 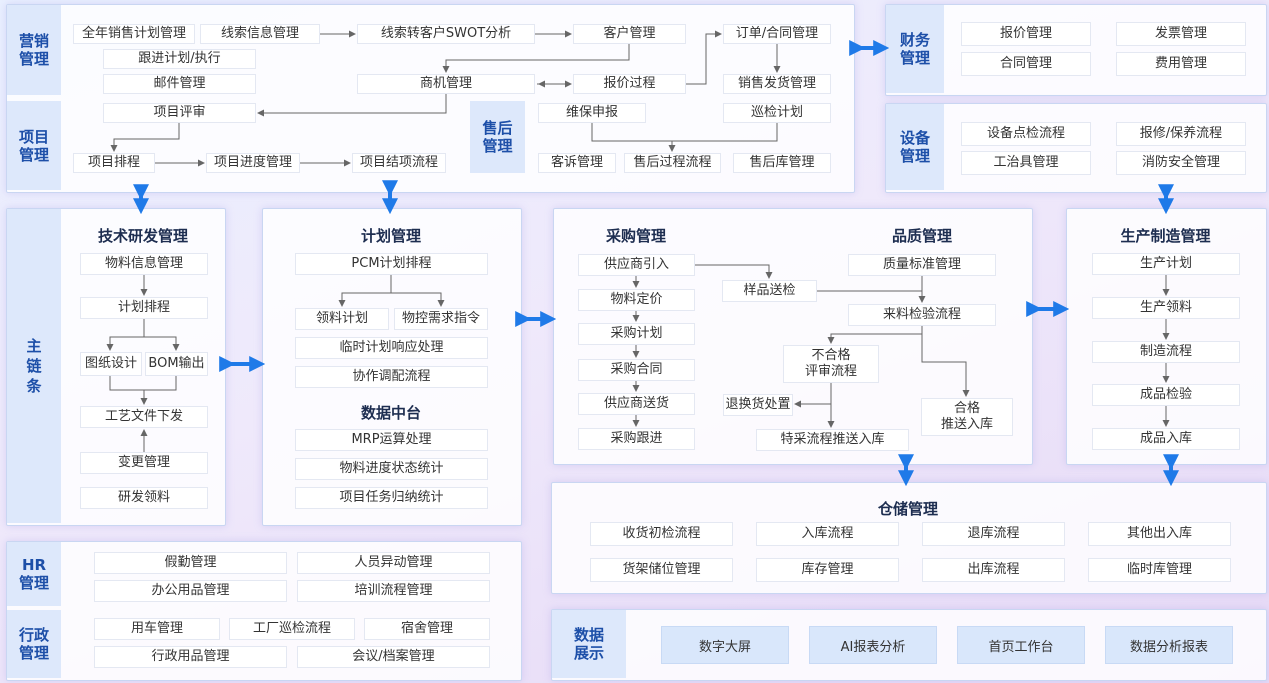 What do you see at coordinates (967, 417) in the screenshot?
I see `qualified-stock-in-box: 合格 推送入库` at bounding box center [967, 417].